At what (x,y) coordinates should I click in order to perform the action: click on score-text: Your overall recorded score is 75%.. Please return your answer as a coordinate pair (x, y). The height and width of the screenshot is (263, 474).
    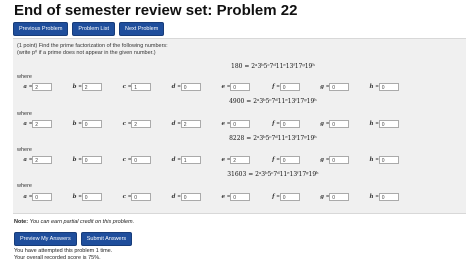
    Looking at the image, I should click on (57, 258).